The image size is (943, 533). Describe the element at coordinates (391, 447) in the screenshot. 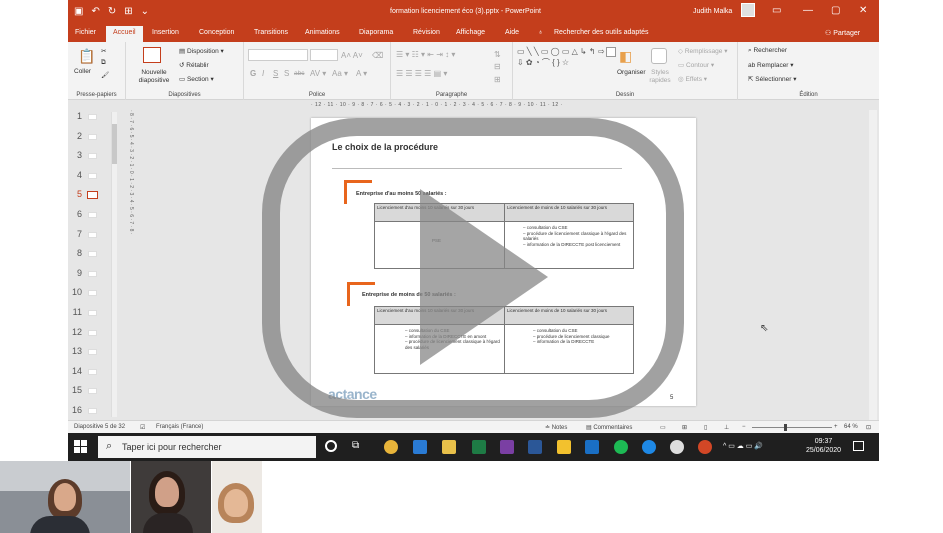

I see `chrome-icon` at that location.